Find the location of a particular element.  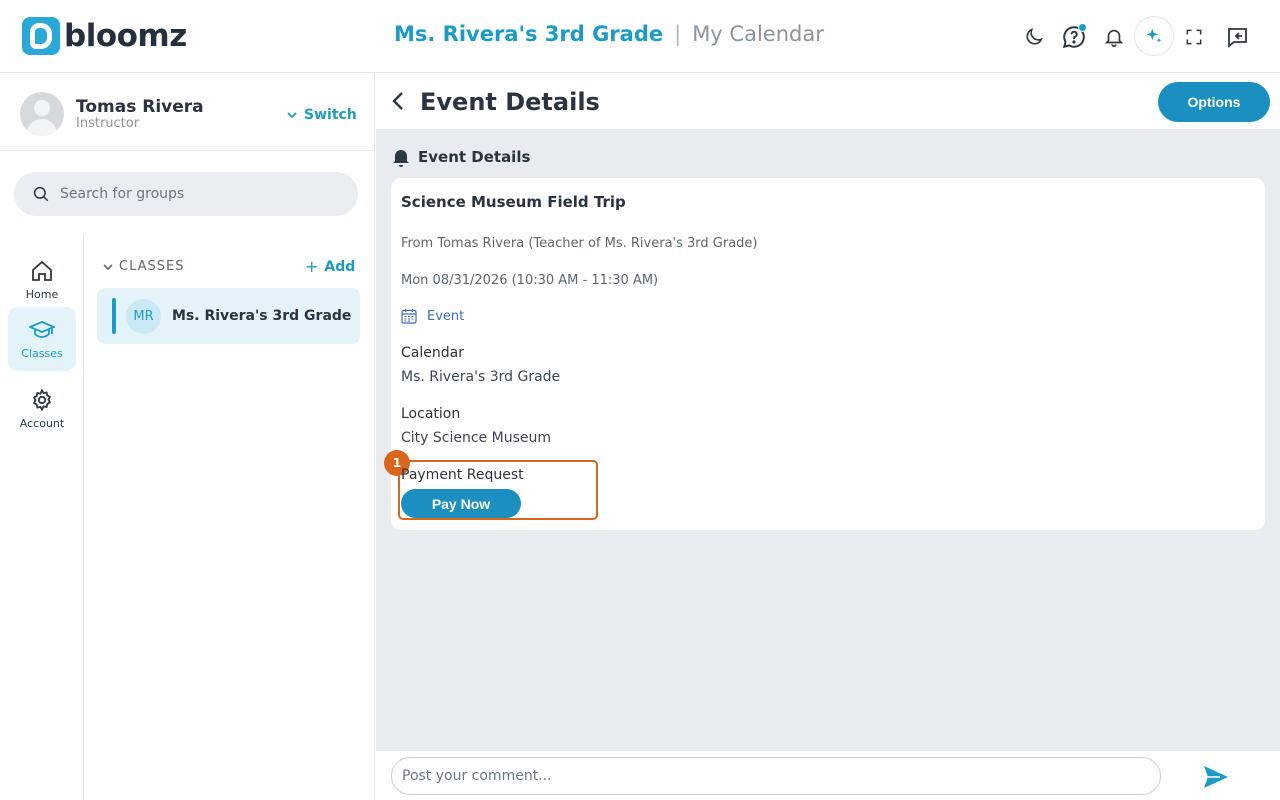

classes-header: CLASSES is located at coordinates (143, 266).